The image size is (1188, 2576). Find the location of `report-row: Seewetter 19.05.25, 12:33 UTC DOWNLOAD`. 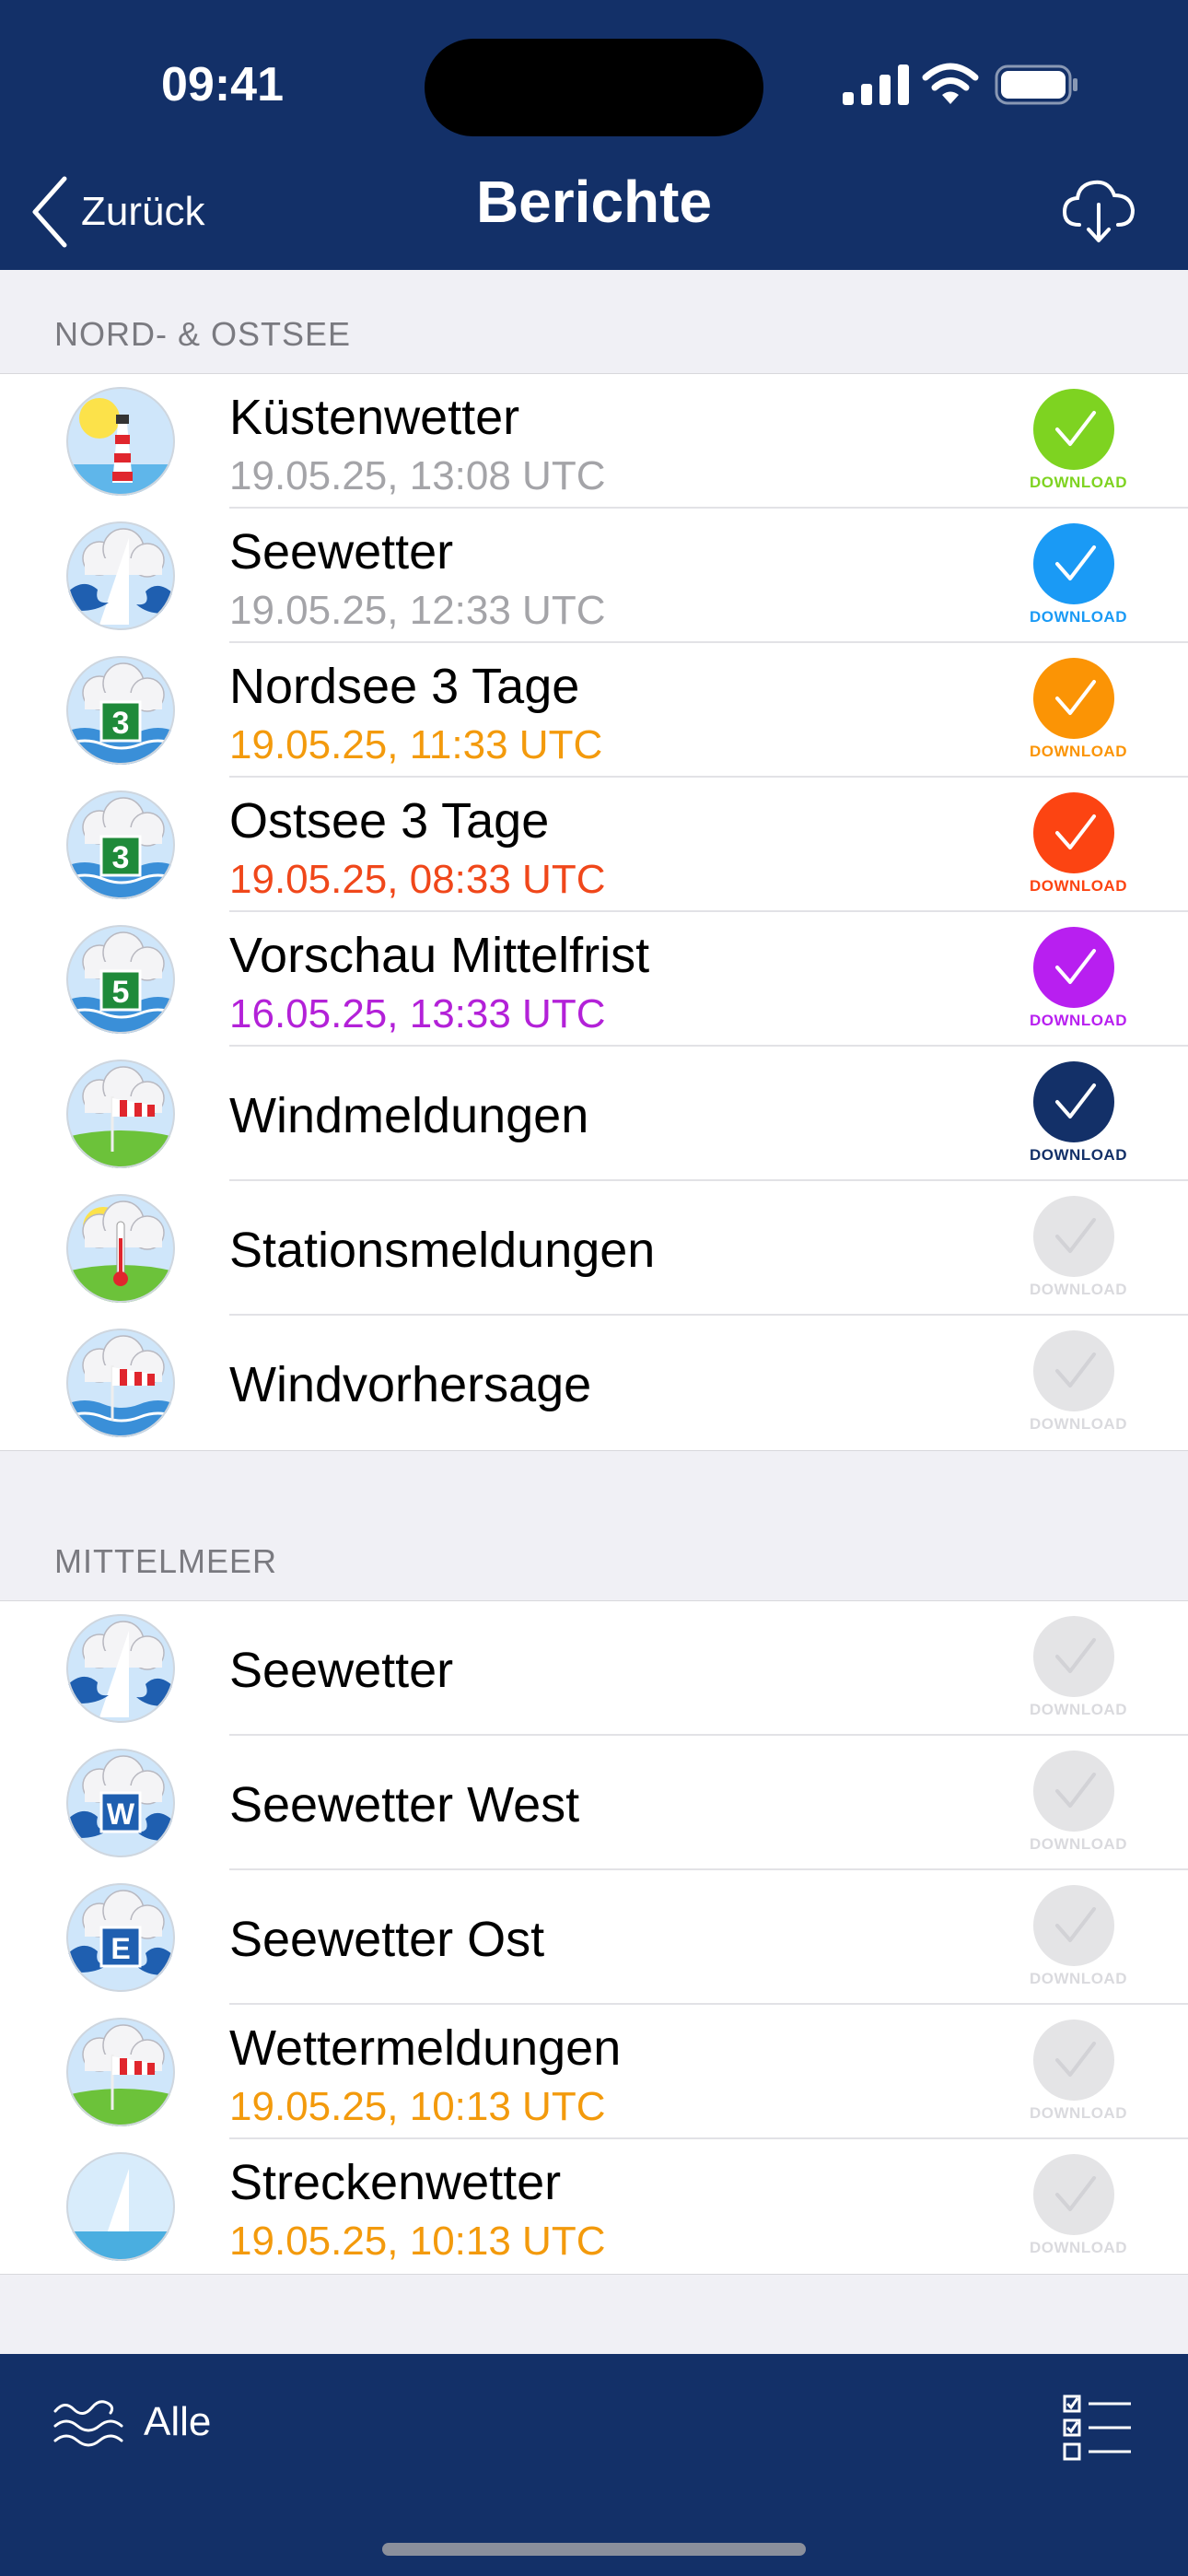

report-row: Seewetter 19.05.25, 12:33 UTC DOWNLOAD is located at coordinates (594, 576).